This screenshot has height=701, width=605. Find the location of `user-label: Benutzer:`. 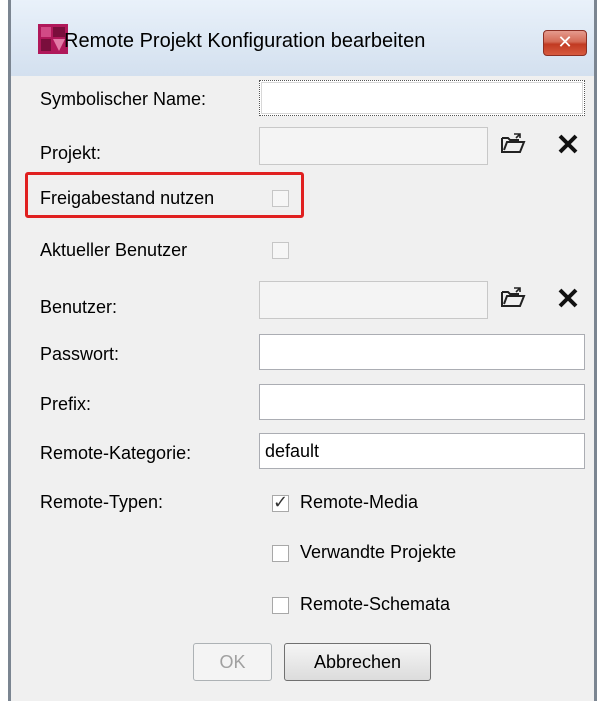

user-label: Benutzer: is located at coordinates (79, 307).